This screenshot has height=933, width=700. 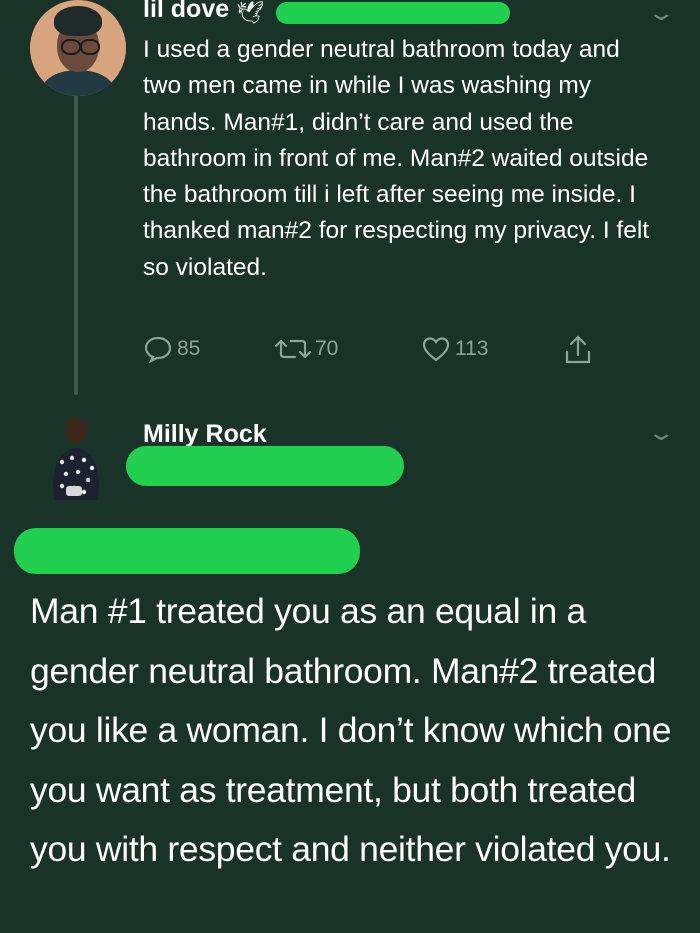 I want to click on thread-connector-line, so click(x=76, y=245).